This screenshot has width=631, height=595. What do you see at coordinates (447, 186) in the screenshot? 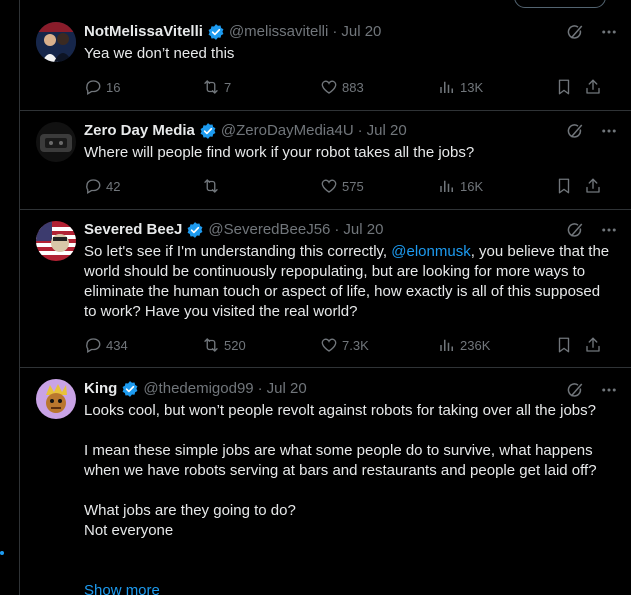
I see `views-icon` at bounding box center [447, 186].